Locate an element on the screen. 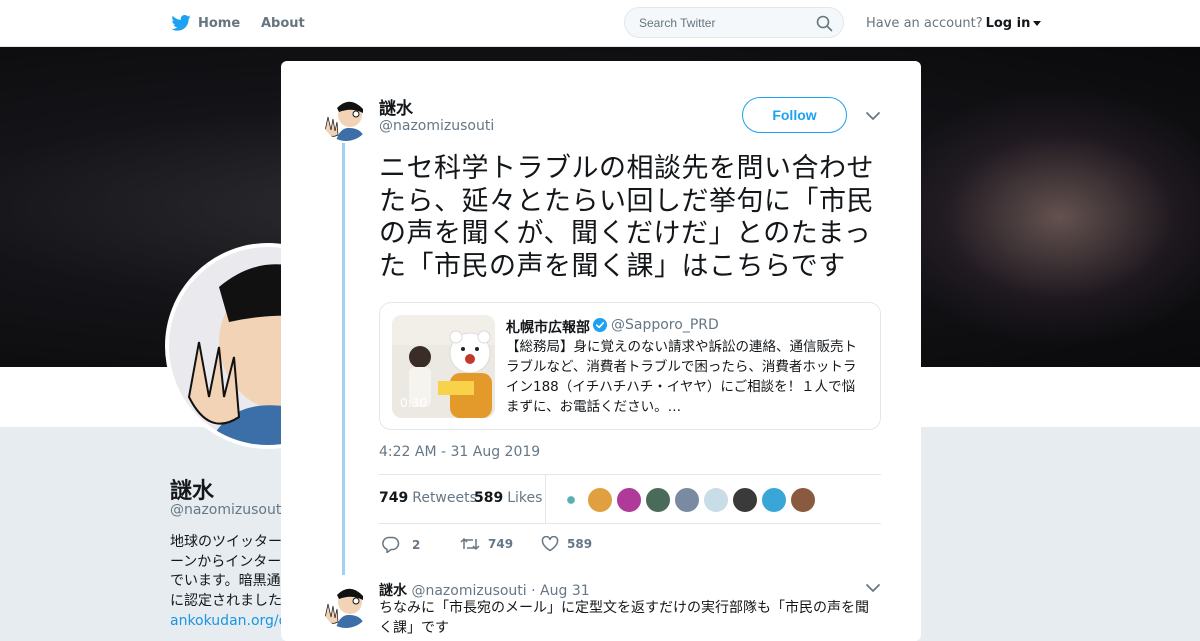 This screenshot has width=1200, height=641. tweet-timestamp: 4:22 AM - 31 Aug 2019 is located at coordinates (459, 452).